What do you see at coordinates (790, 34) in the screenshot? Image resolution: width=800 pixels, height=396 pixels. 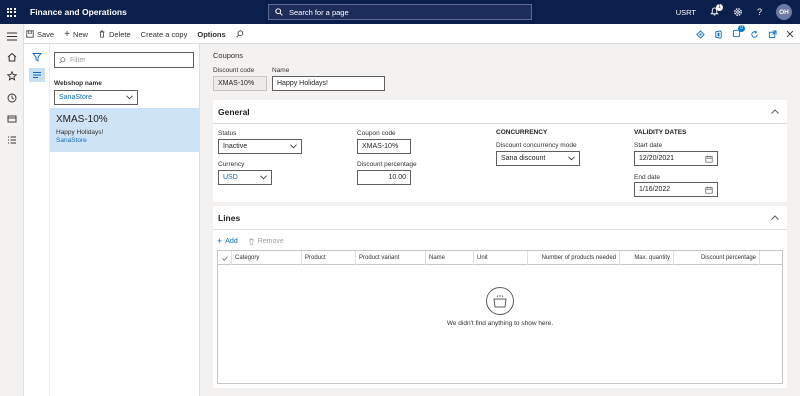 I see `close-icon` at bounding box center [790, 34].